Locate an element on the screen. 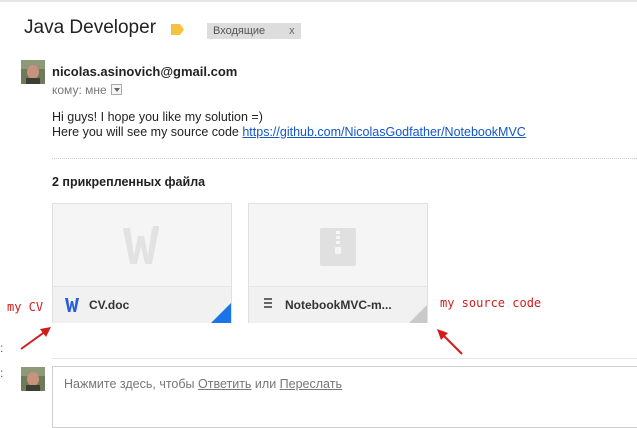  recipient-label: кому: мне is located at coordinates (79, 90).